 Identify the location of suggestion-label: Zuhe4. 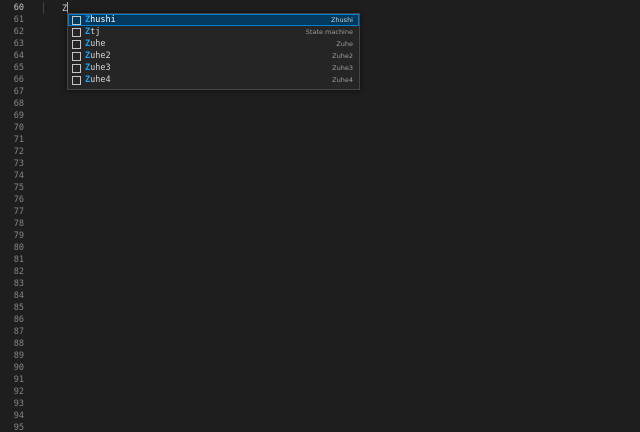
(208, 80).